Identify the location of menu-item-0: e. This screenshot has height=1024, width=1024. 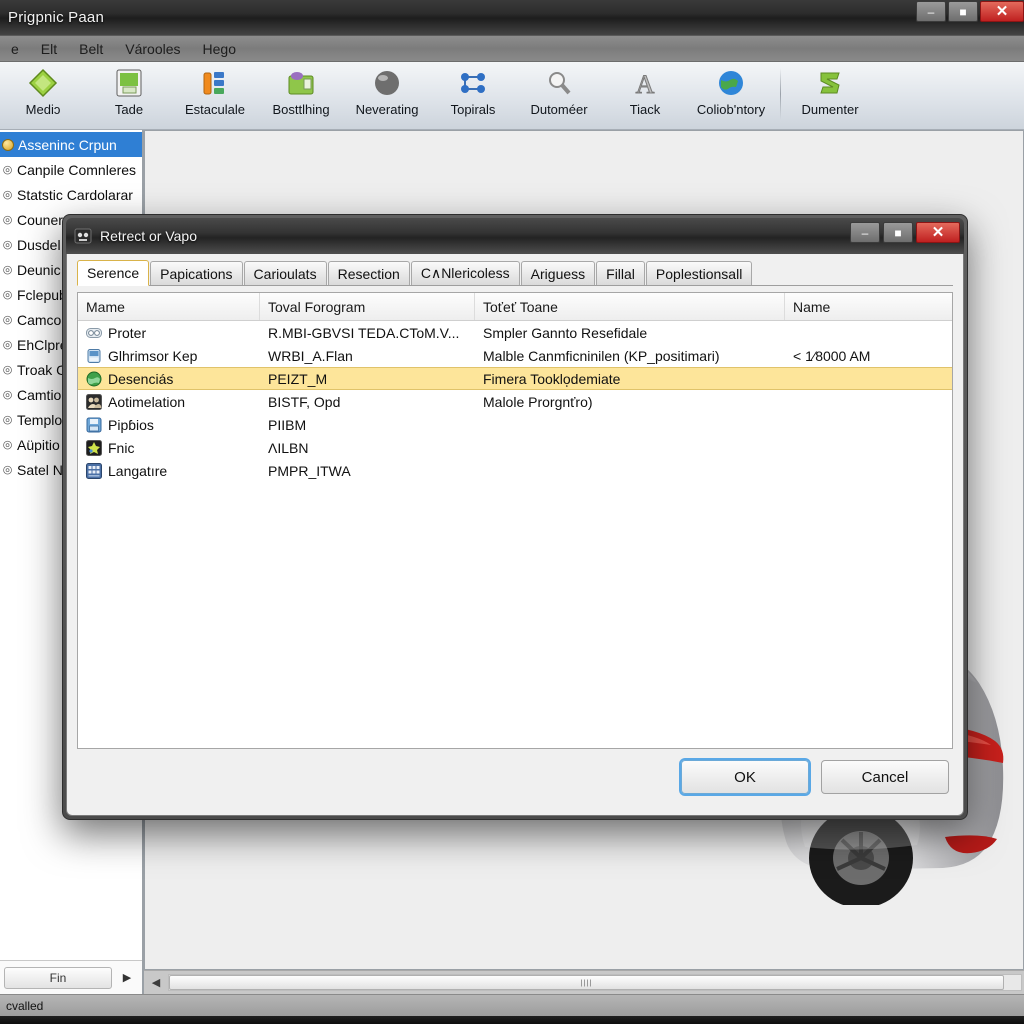
(15, 49).